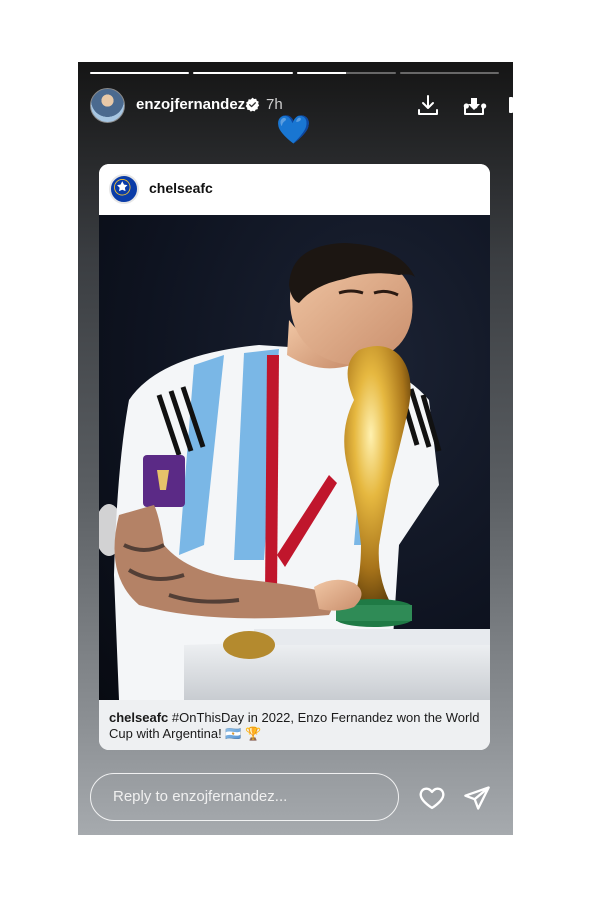 The width and height of the screenshot is (610, 897). What do you see at coordinates (508, 105) in the screenshot?
I see `pause-icon` at bounding box center [508, 105].